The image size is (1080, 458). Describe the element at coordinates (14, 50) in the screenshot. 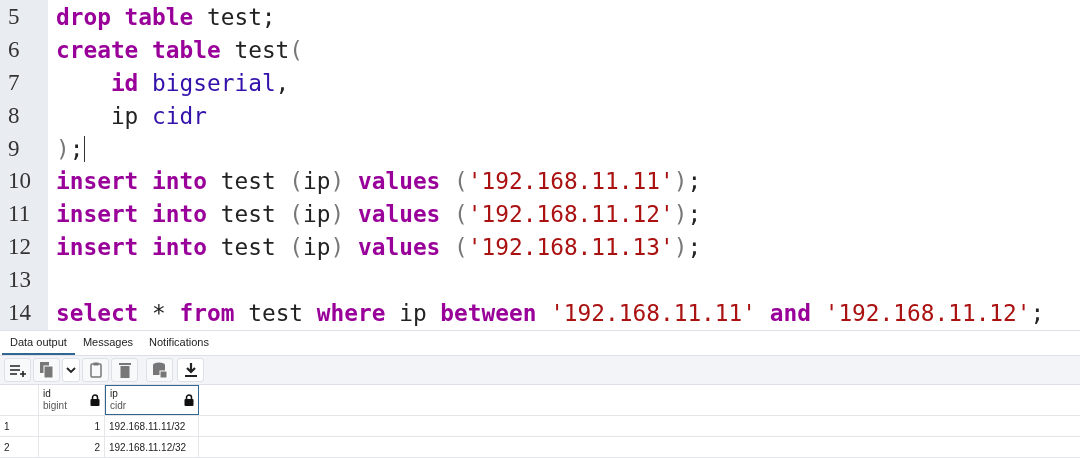

I see `line-number: 6` at that location.